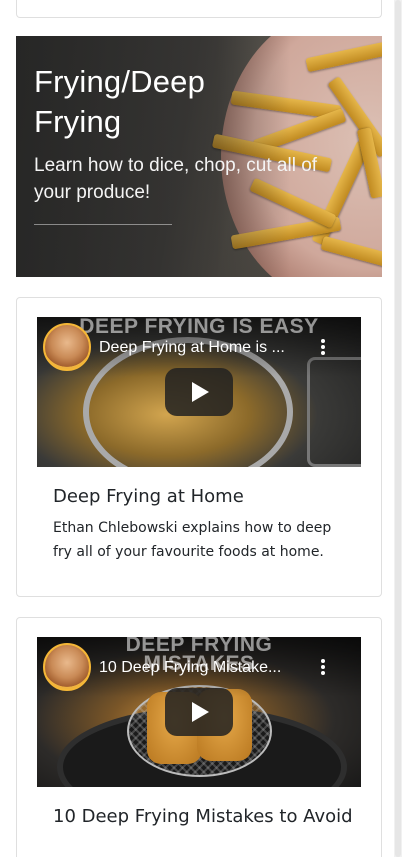 Image resolution: width=402 pixels, height=857 pixels. Describe the element at coordinates (203, 816) in the screenshot. I see `card-title: 10 Deep Frying Mistakes to Avoid` at that location.